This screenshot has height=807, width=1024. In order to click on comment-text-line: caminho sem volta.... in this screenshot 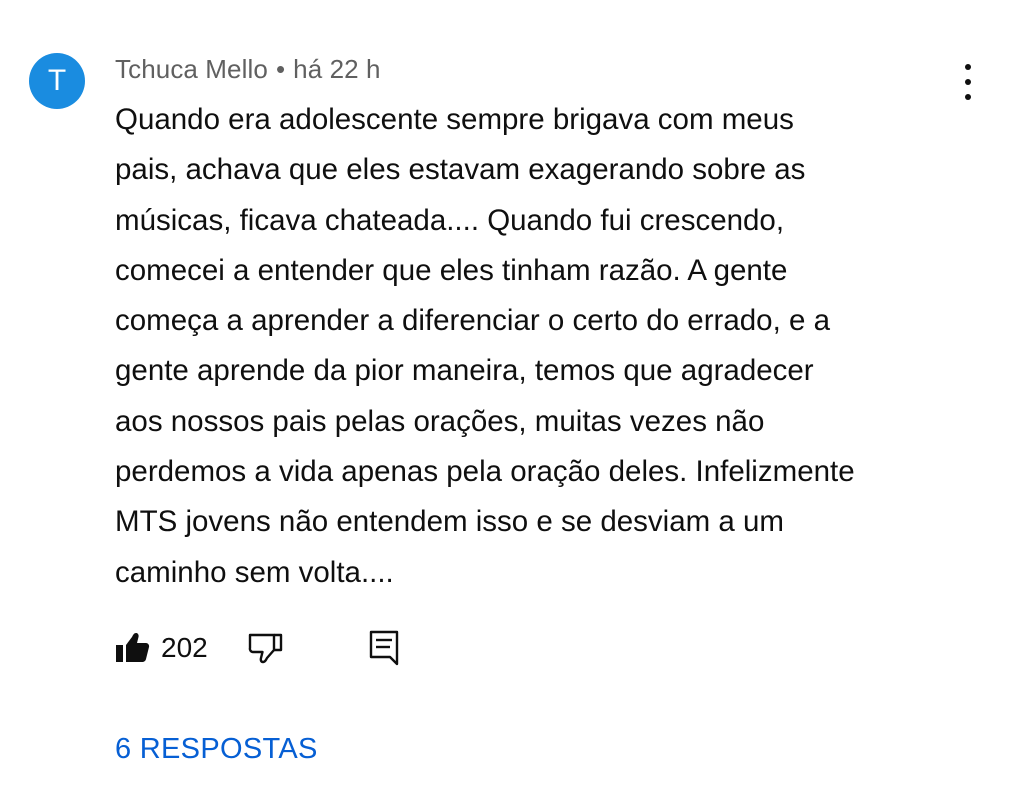, I will do `click(254, 572)`.